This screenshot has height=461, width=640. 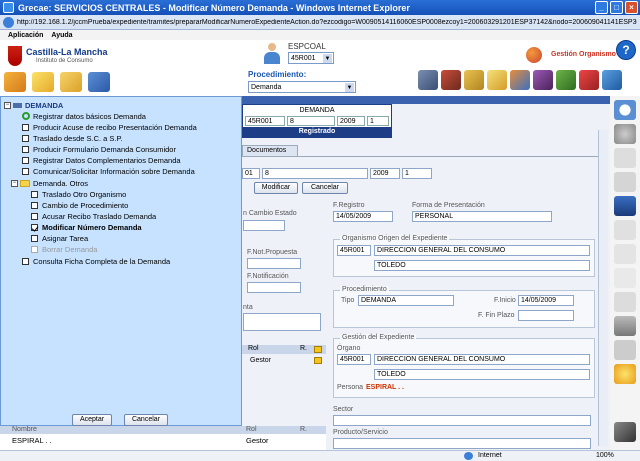 What do you see at coordinates (15, 82) in the screenshot?
I see `tools-icon` at bounding box center [15, 82].